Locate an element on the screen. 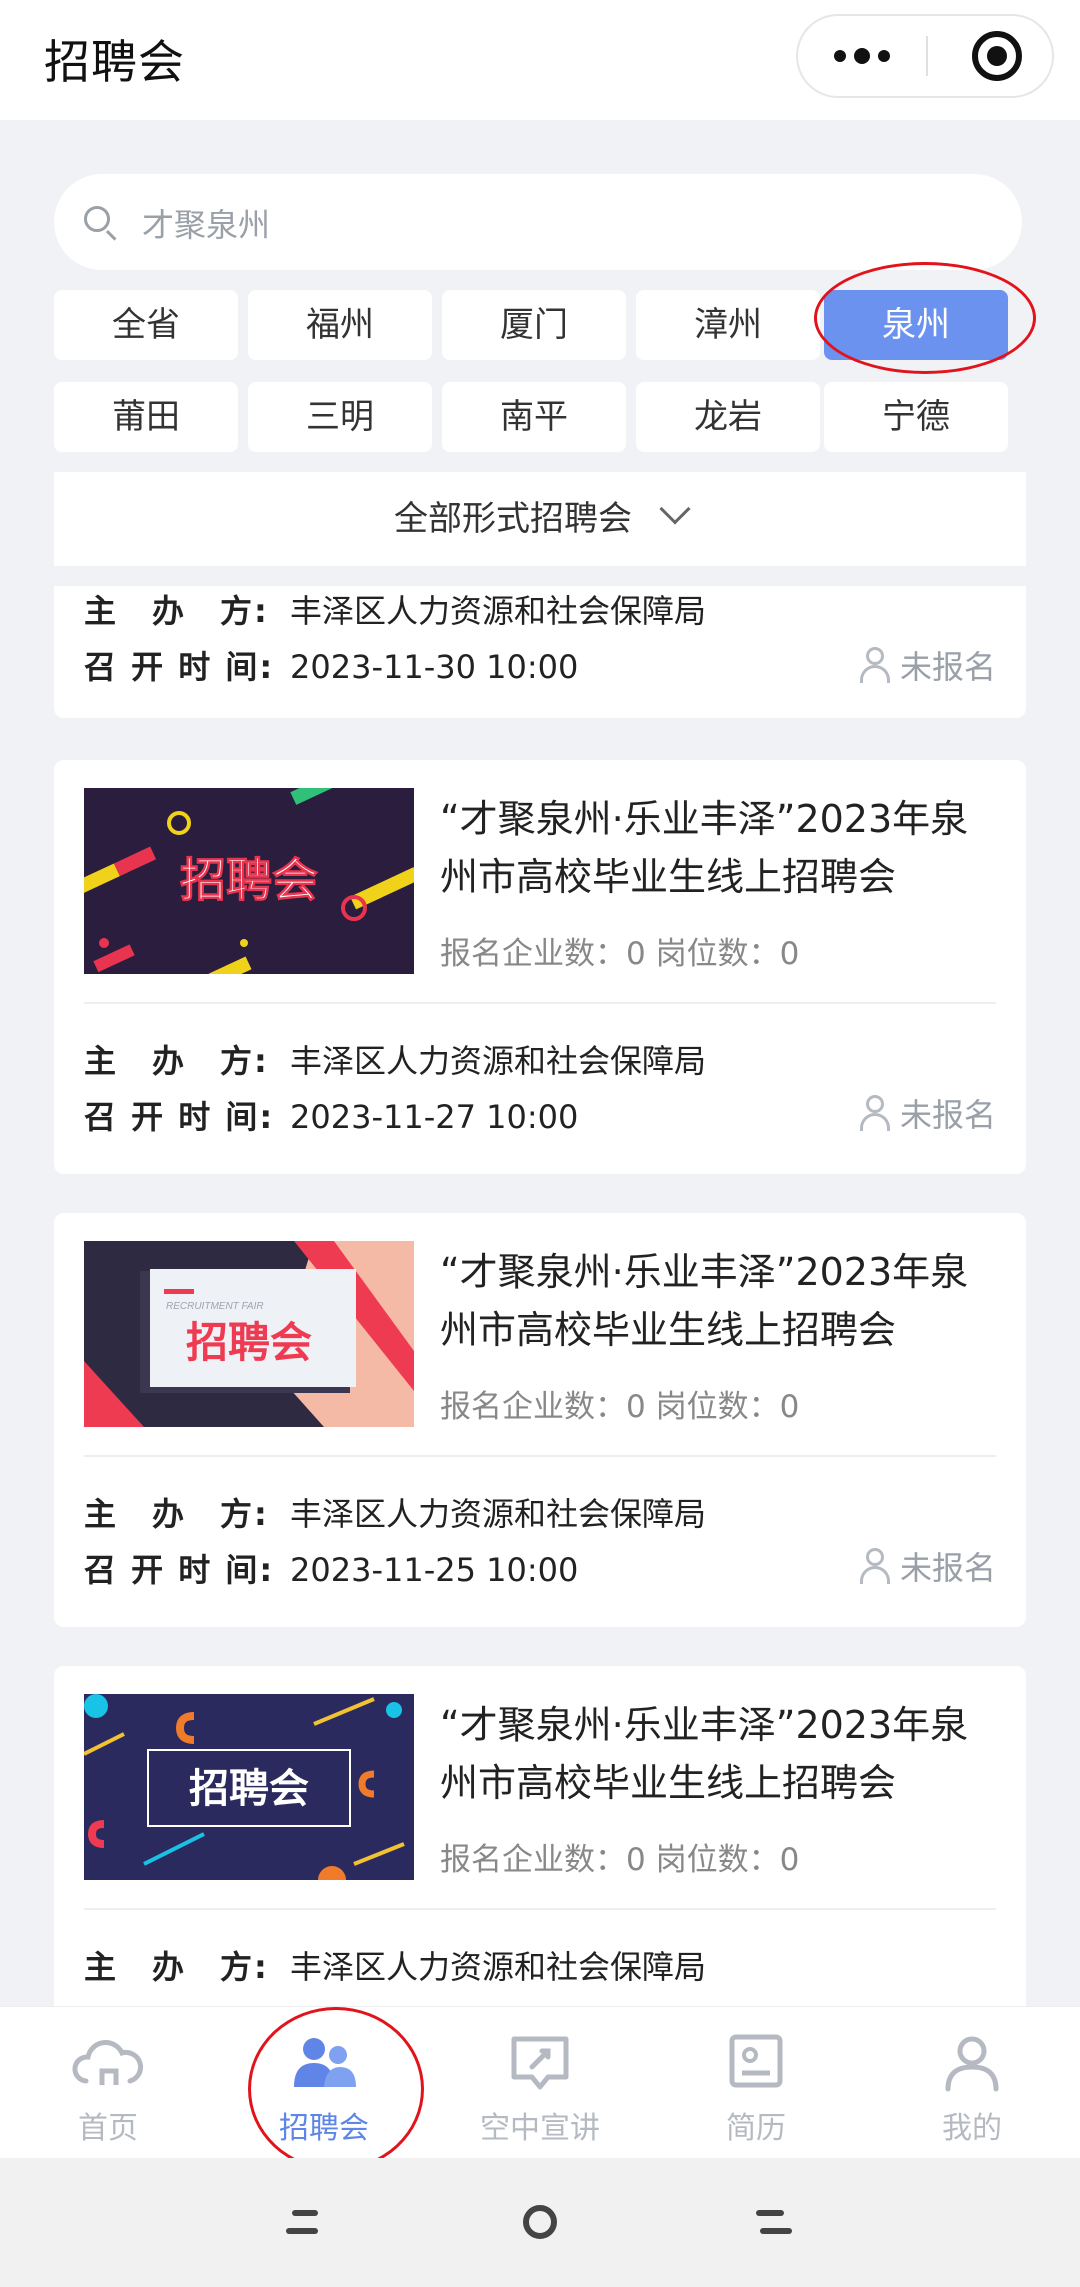 This screenshot has width=1080, height=2287. city-chip: 福州 is located at coordinates (340, 325).